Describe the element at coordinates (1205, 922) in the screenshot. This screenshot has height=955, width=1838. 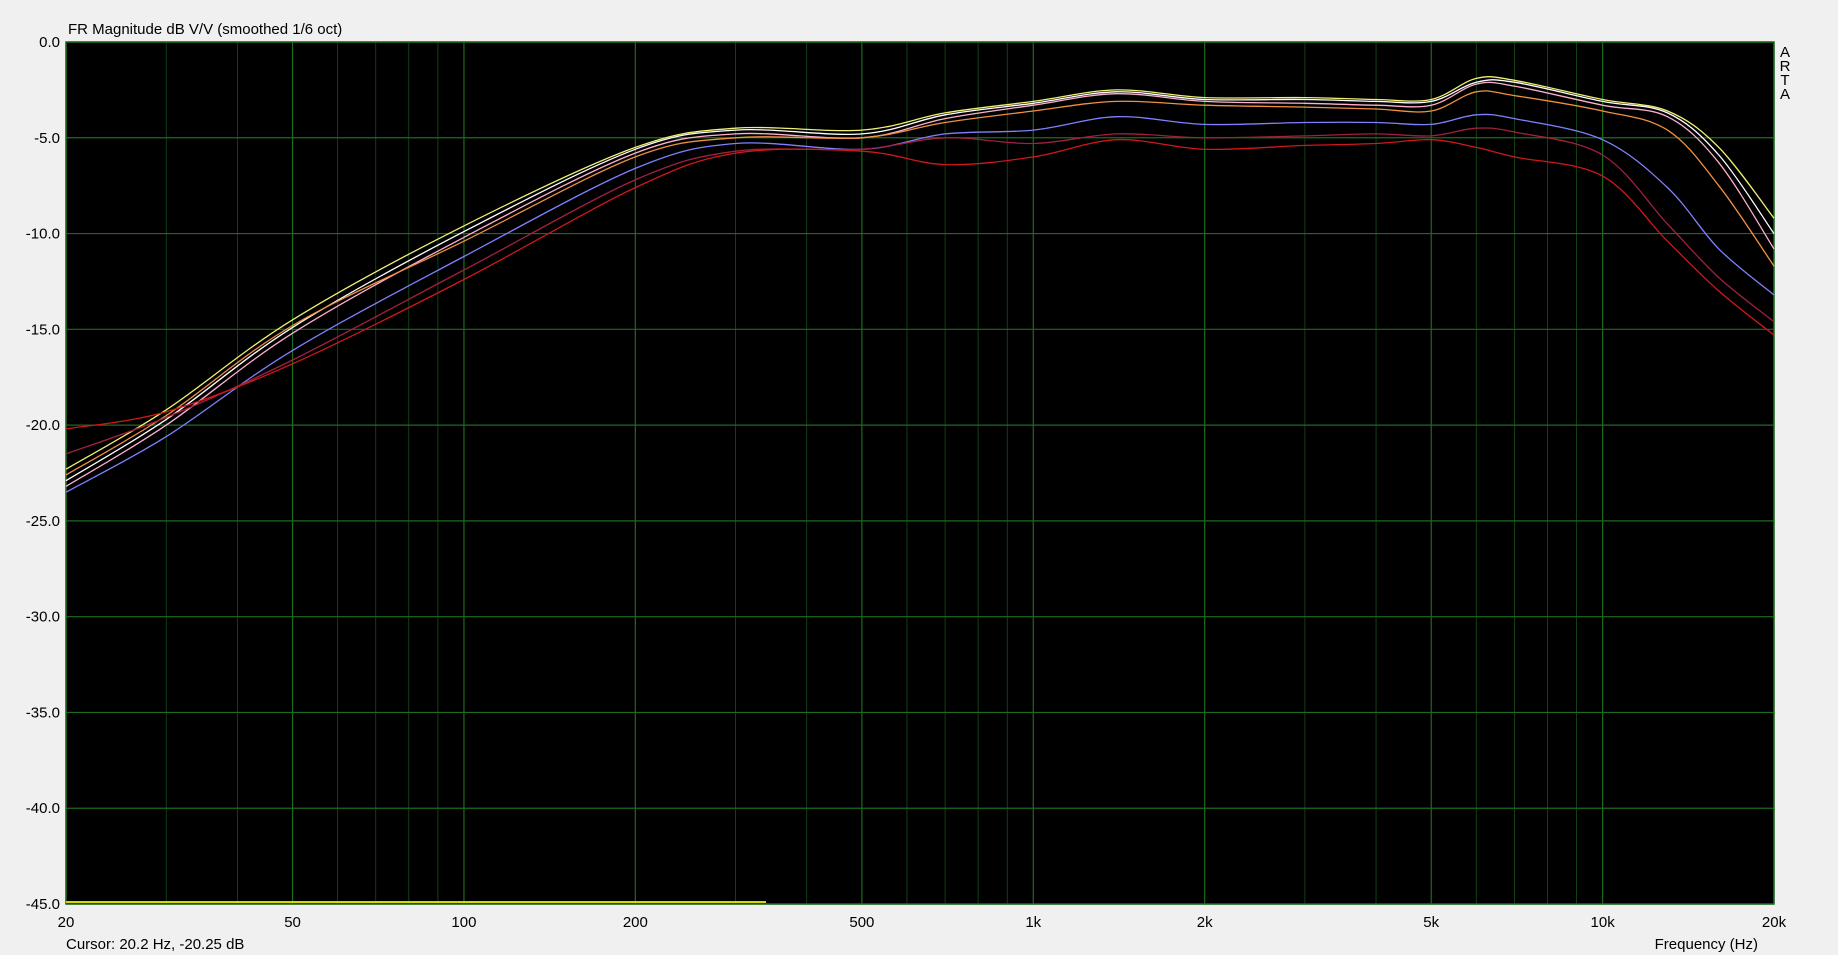
I see `x-tick-label: 2k` at that location.